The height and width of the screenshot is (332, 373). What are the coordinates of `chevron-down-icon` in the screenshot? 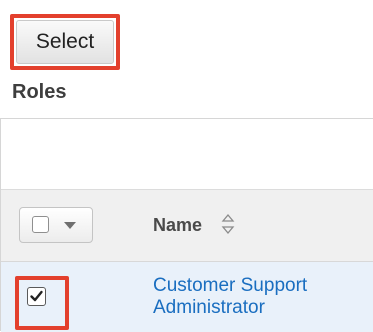 It's located at (70, 225).